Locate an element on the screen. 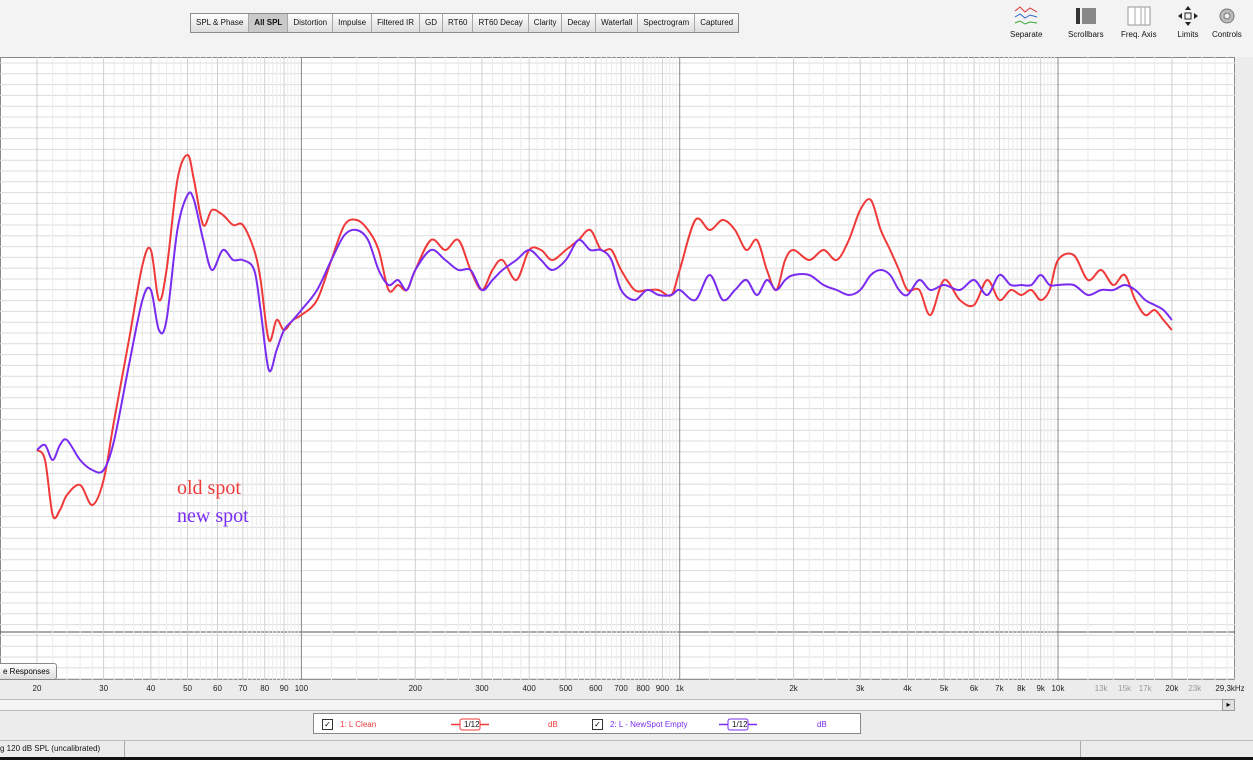 The width and height of the screenshot is (1253, 760). measurement-2-smoothing: 1/12 is located at coordinates (738, 724).